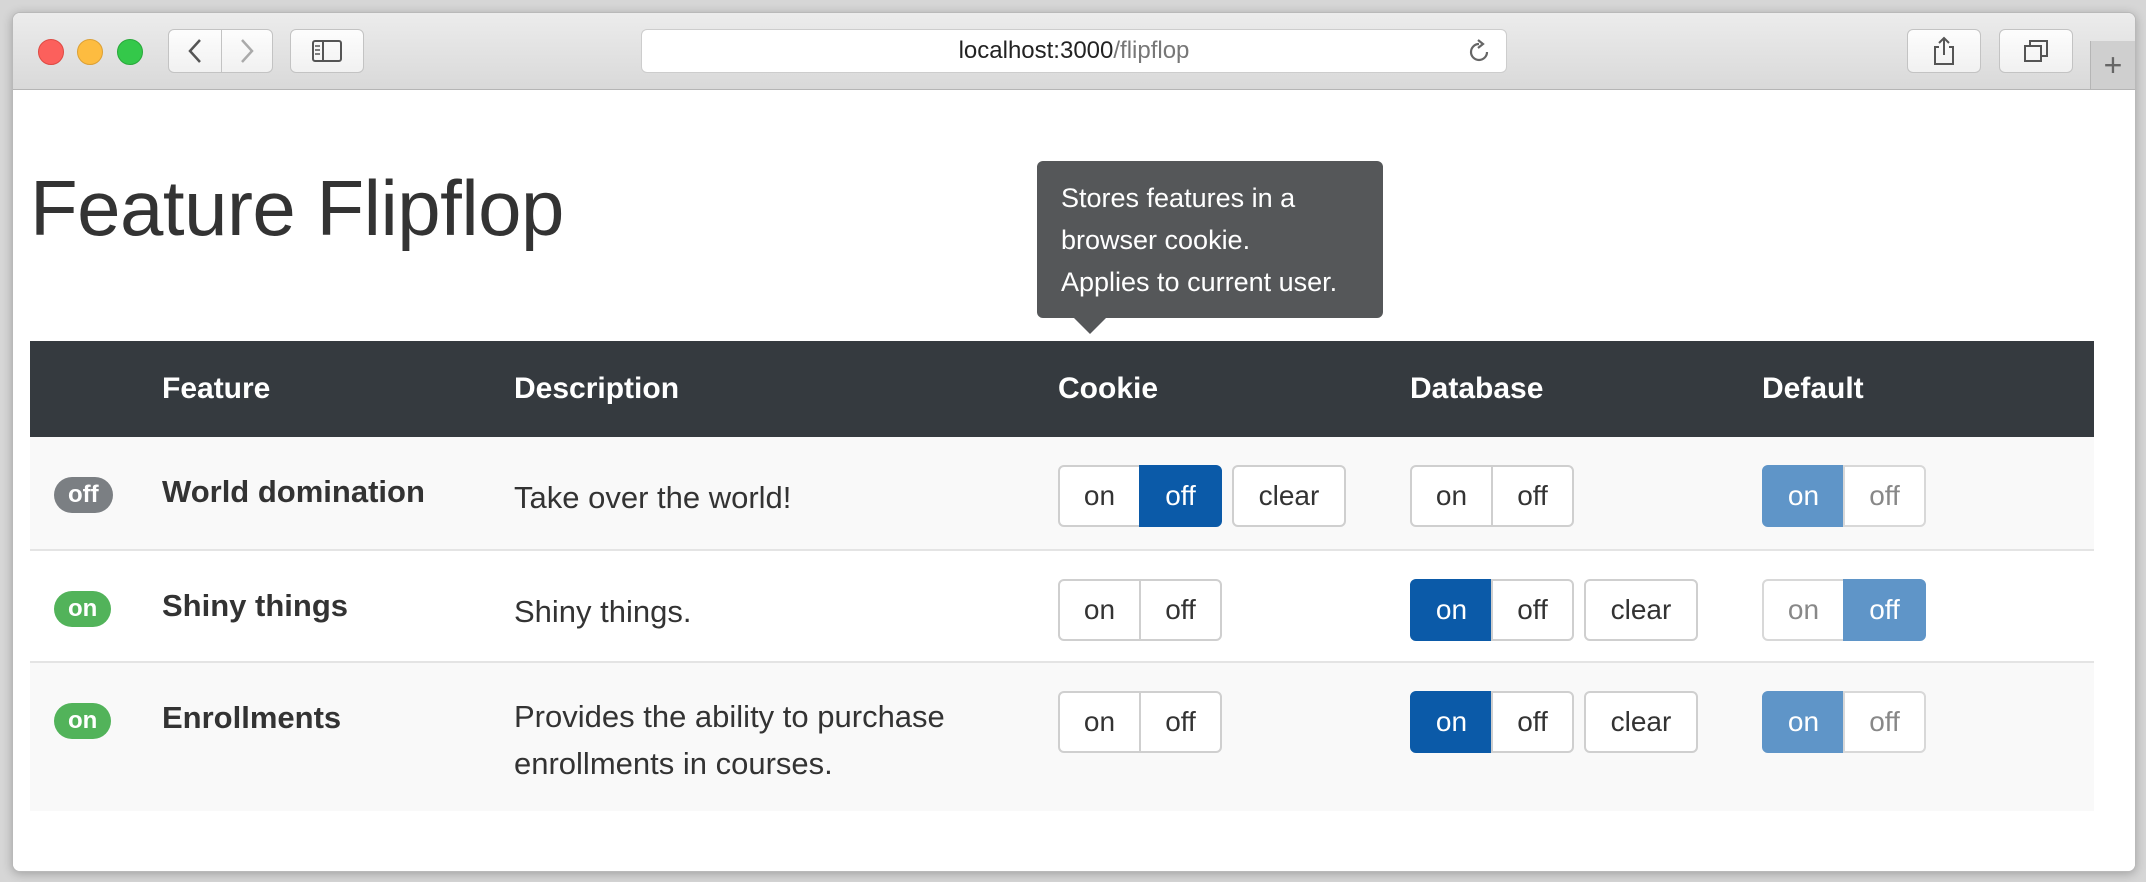 The image size is (2146, 882). What do you see at coordinates (1234, 389) in the screenshot?
I see `header-cookie: Cookie` at bounding box center [1234, 389].